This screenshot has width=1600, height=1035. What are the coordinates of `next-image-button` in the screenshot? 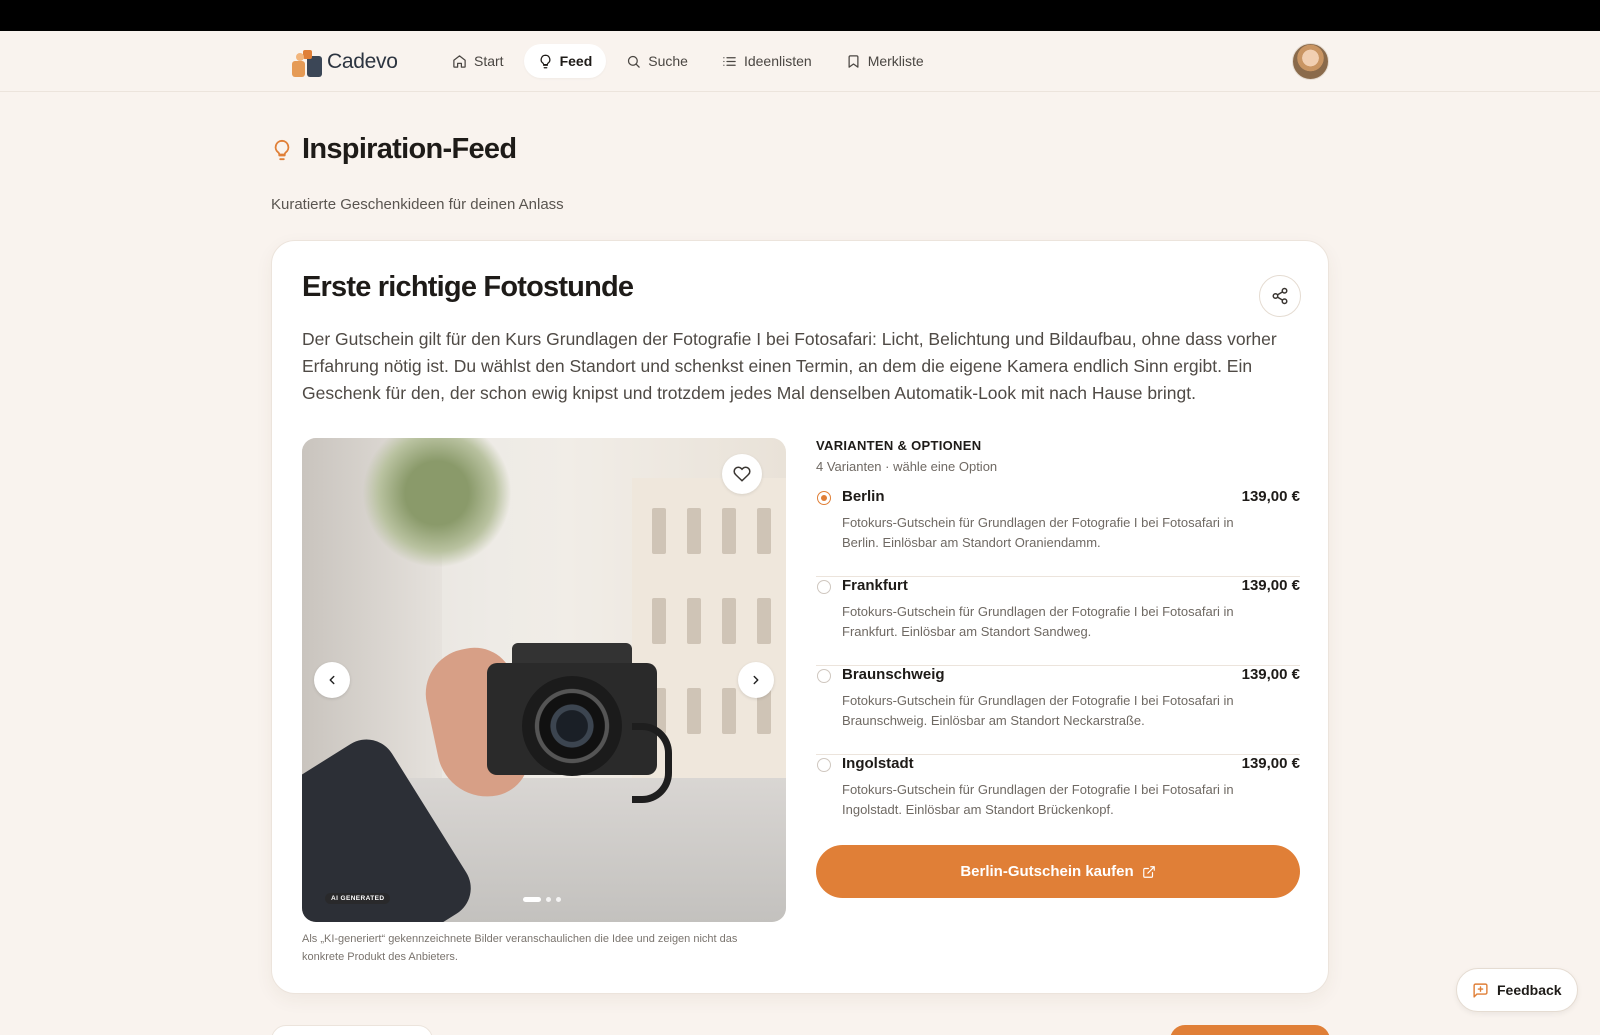 It's located at (756, 680).